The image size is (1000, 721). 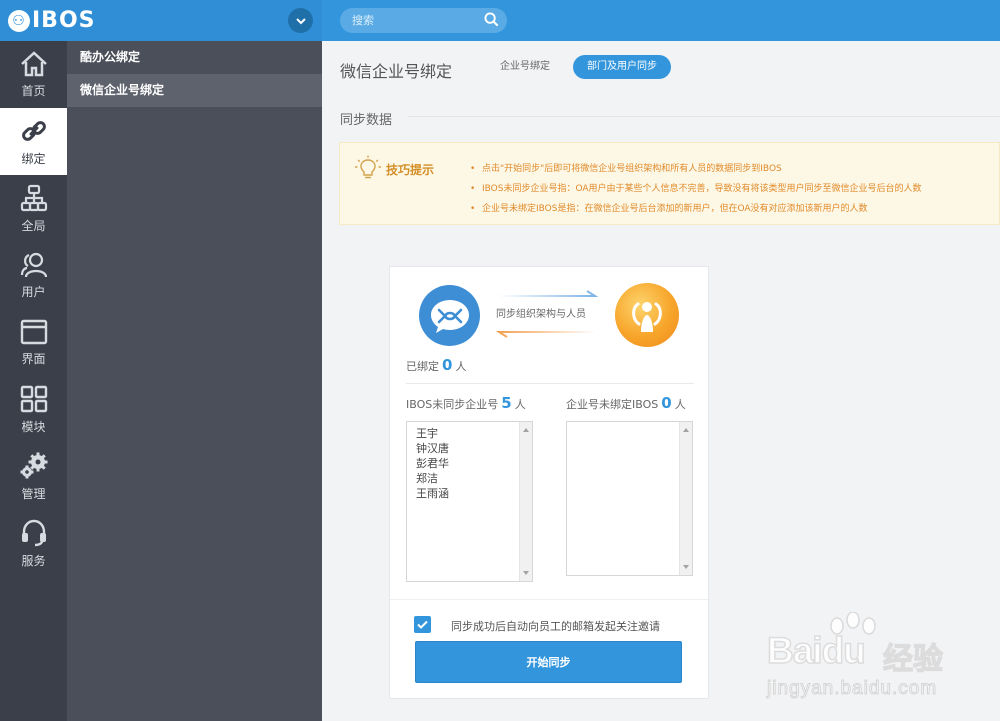 I want to click on nav-item-label: 首页, so click(x=33, y=90).